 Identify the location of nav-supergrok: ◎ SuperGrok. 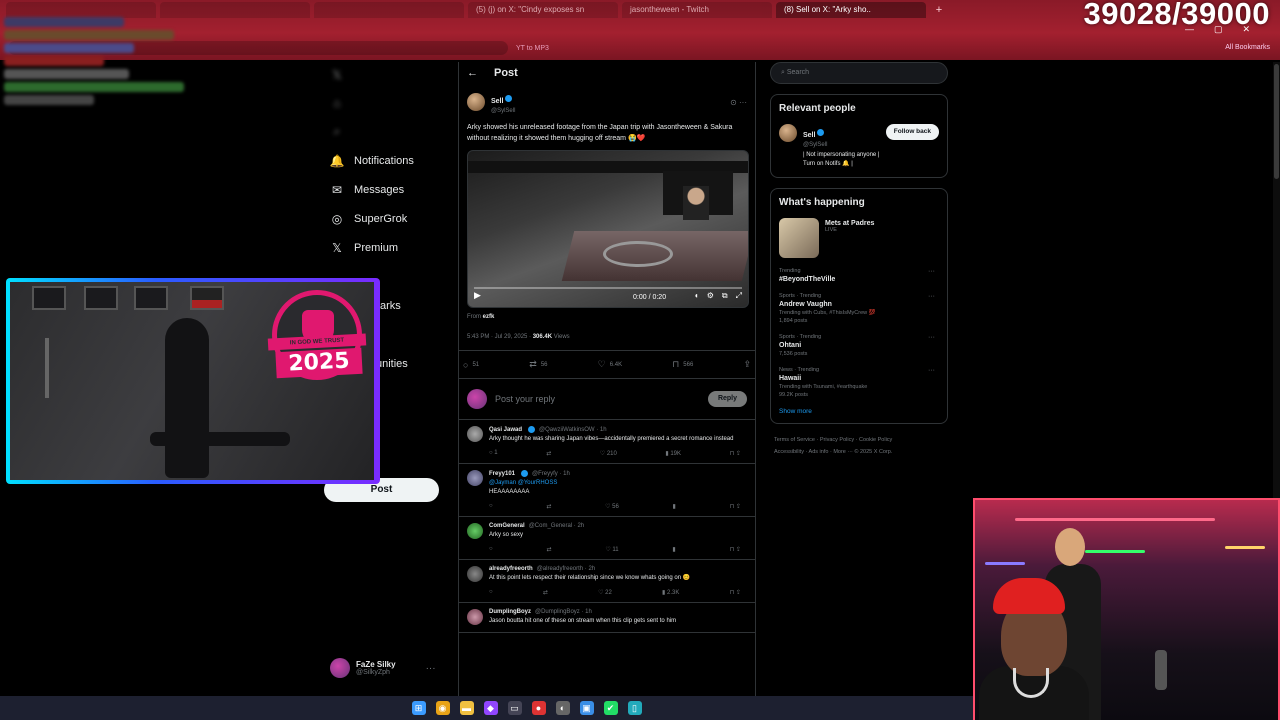
(368, 219).